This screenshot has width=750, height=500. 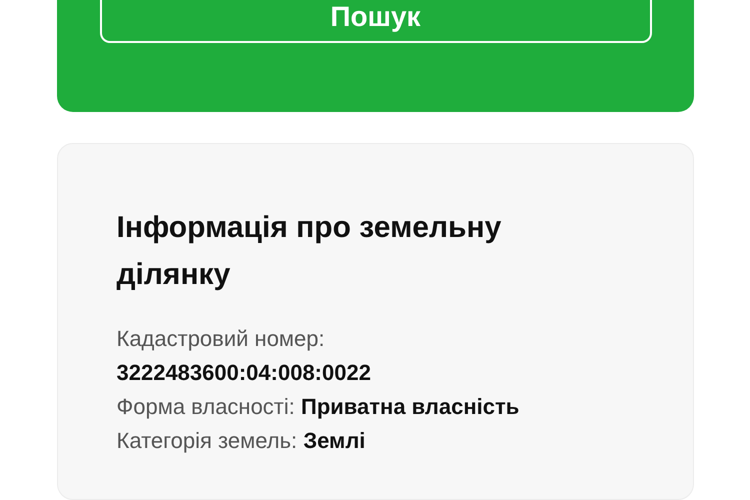 I want to click on field-label: Форма власності:, so click(x=205, y=406).